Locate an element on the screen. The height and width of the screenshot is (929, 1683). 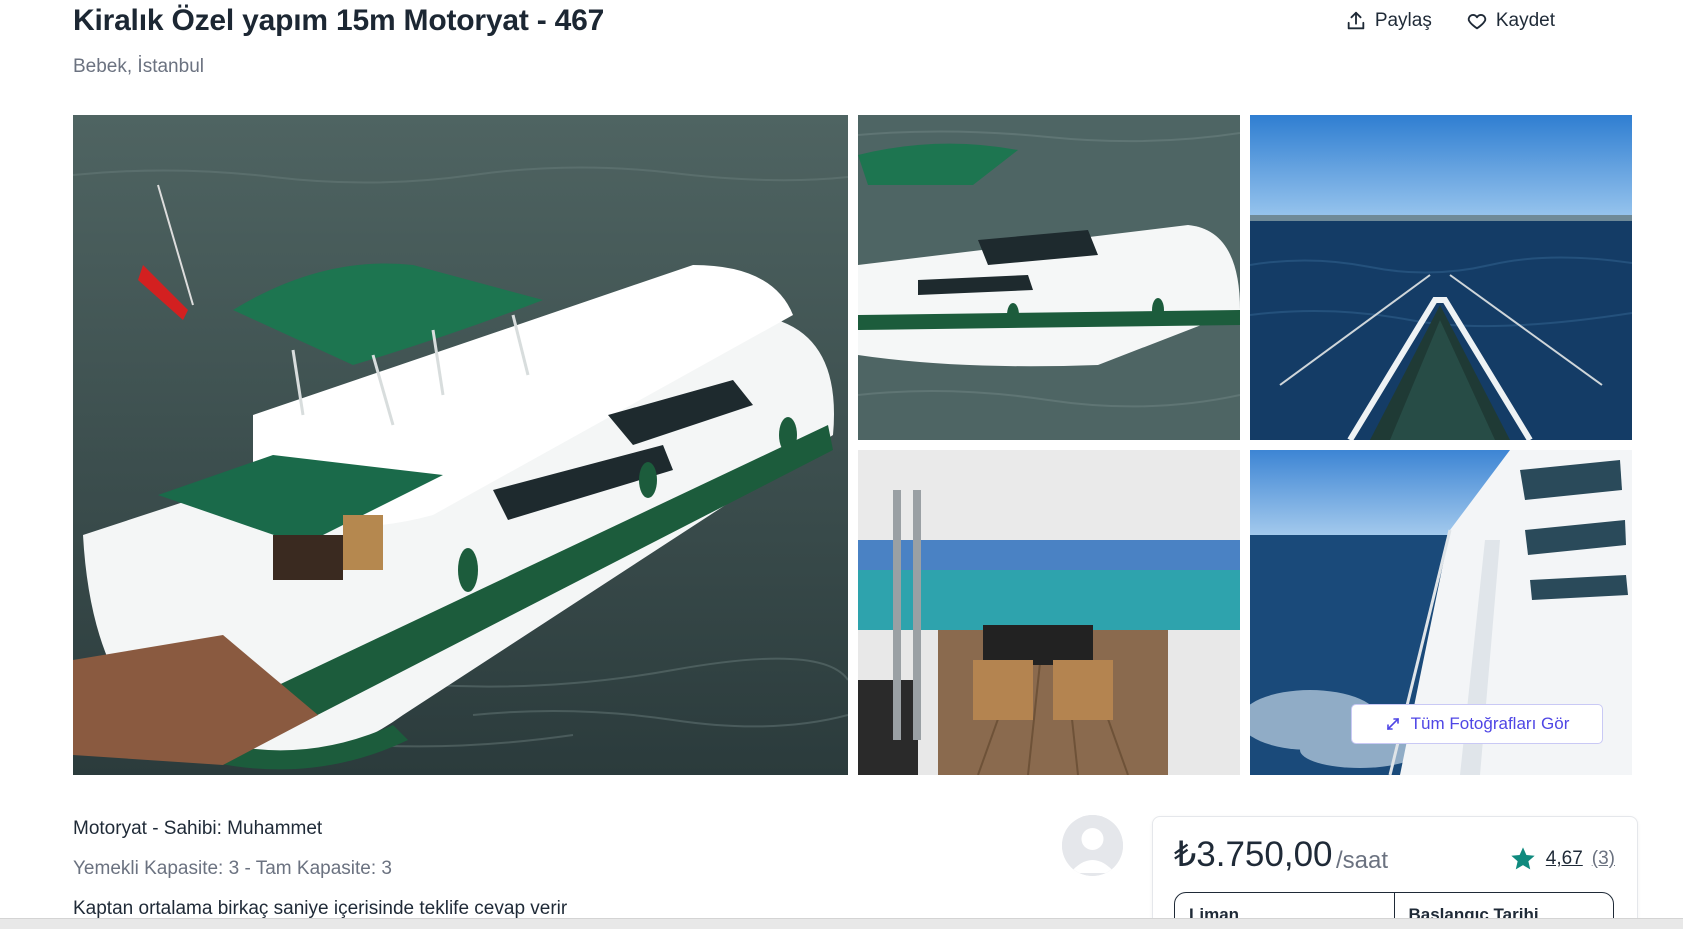
rating-value: 4,67 is located at coordinates (1564, 859).